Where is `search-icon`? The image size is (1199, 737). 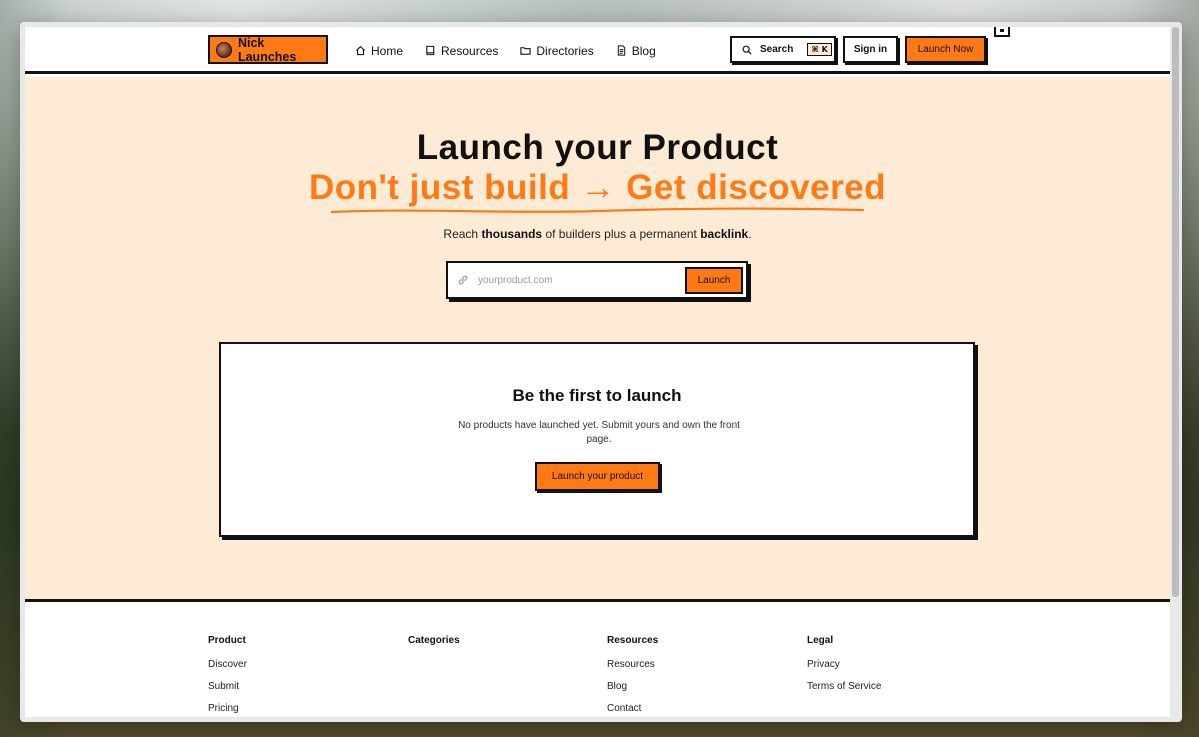
search-icon is located at coordinates (747, 50).